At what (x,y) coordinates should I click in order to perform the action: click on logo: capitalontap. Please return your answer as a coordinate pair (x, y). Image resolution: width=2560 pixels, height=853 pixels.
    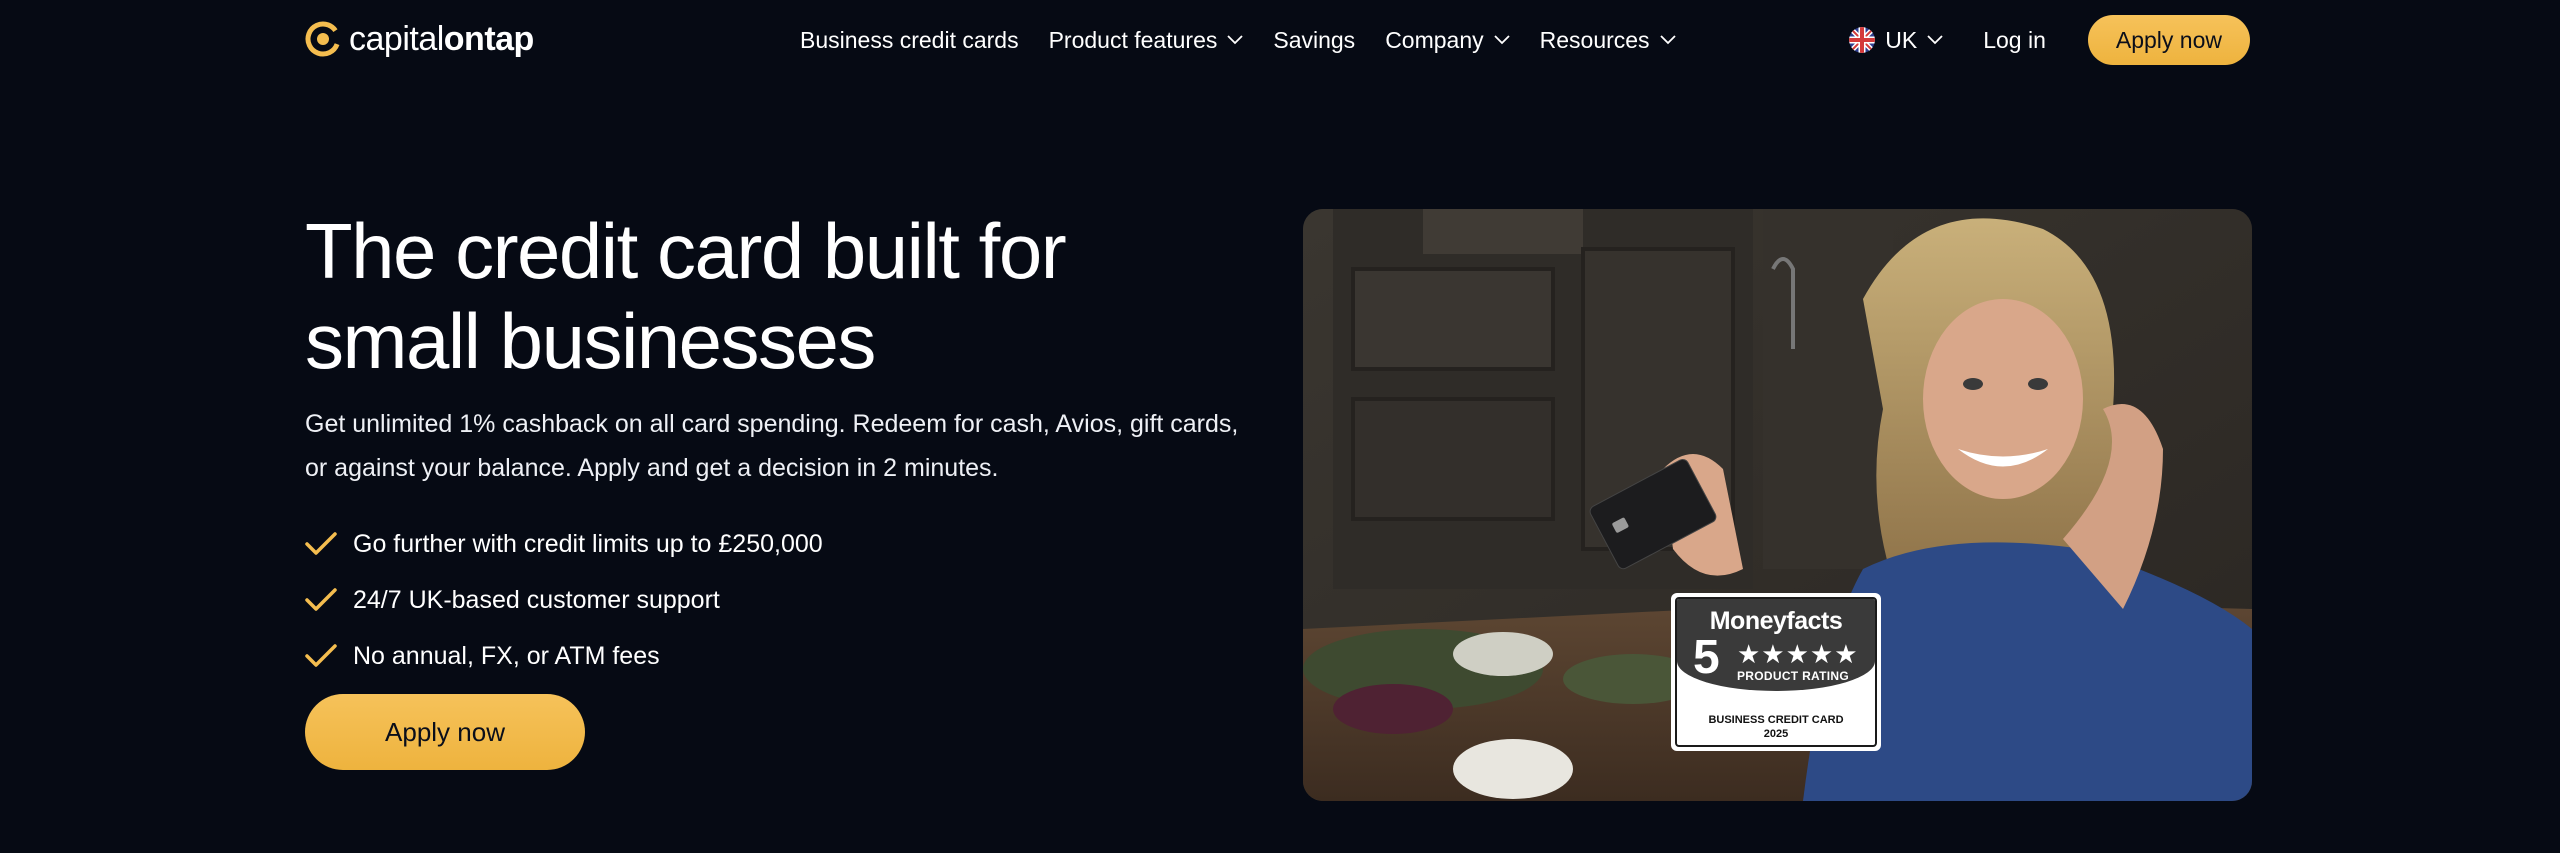
    Looking at the image, I should click on (419, 39).